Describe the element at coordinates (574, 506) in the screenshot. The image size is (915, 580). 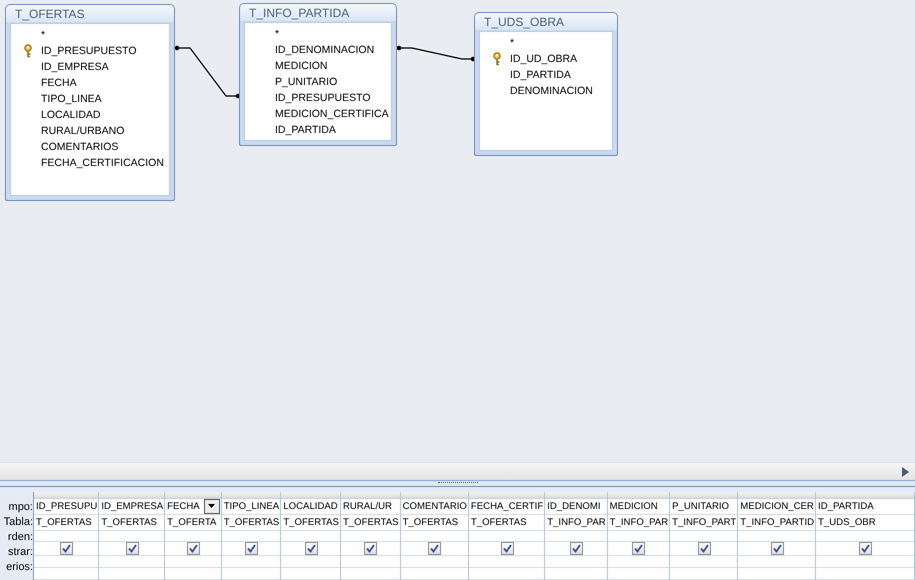
I see `field-cell: ID_DENOMI` at that location.